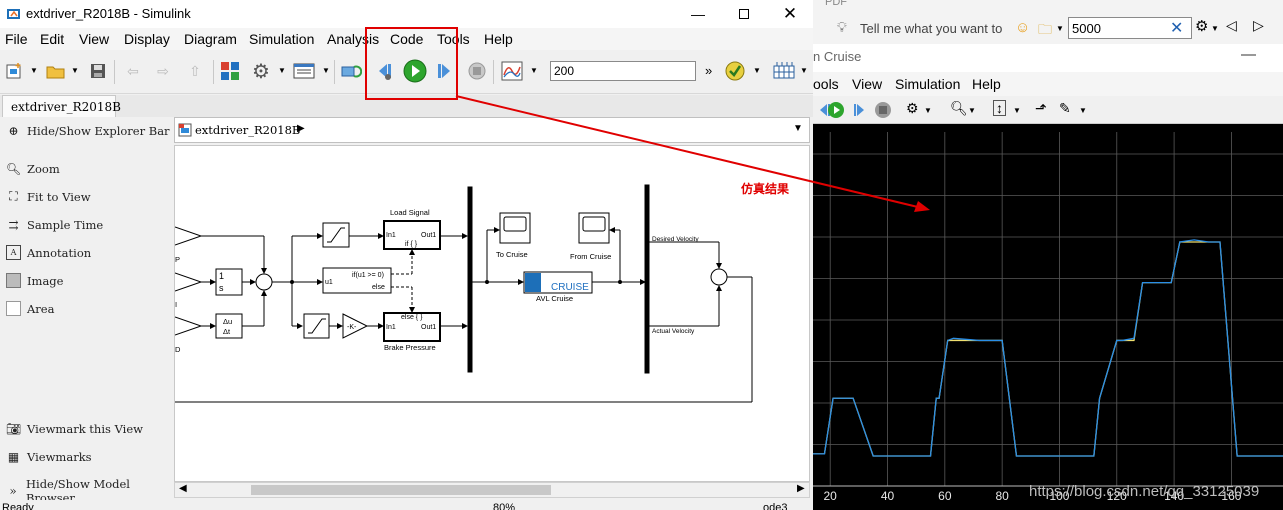  What do you see at coordinates (74, 428) in the screenshot?
I see `viewmark-this-view: 📷︎ Viewmark this View` at bounding box center [74, 428].